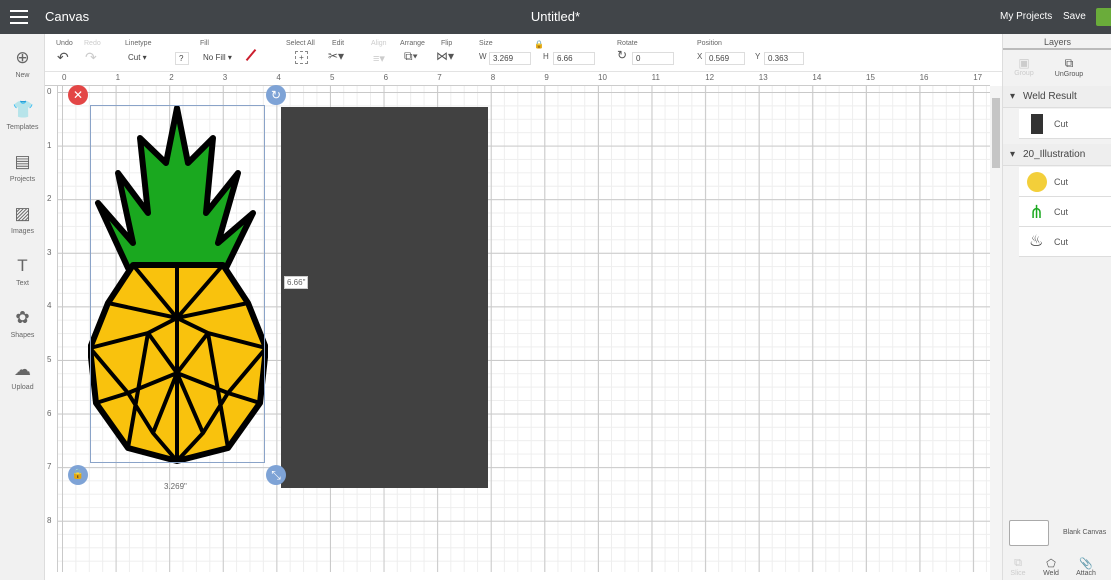 Image resolution: width=1111 pixels, height=580 pixels. I want to click on slice-button: ⧉ Slice, so click(1018, 567).